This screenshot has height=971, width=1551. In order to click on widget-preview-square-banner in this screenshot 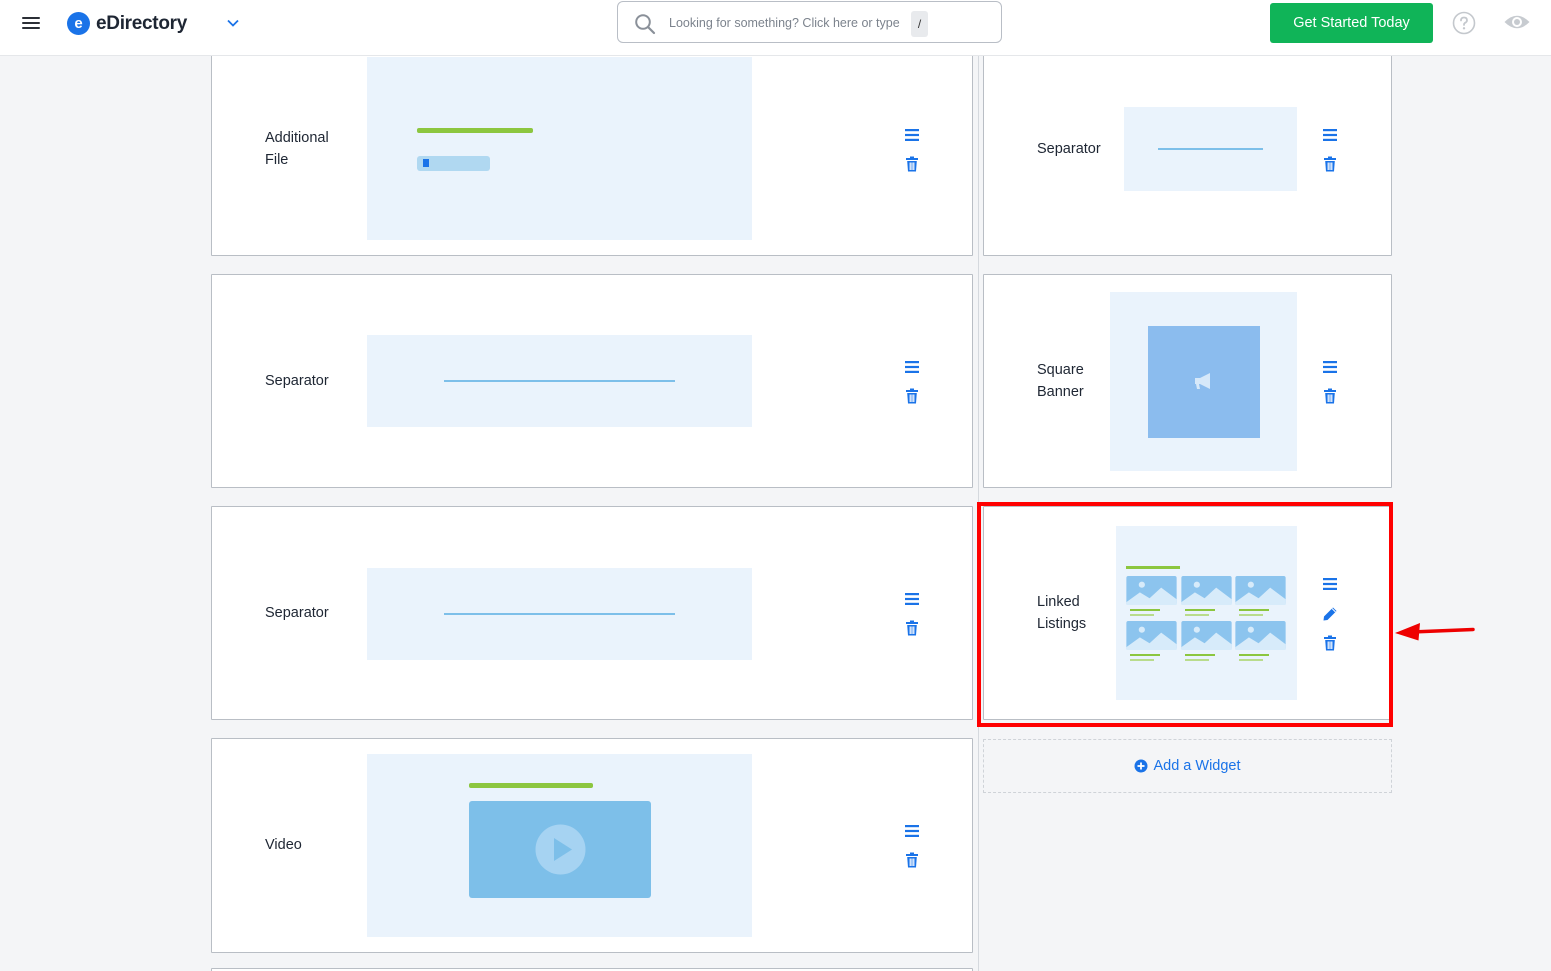, I will do `click(1203, 381)`.